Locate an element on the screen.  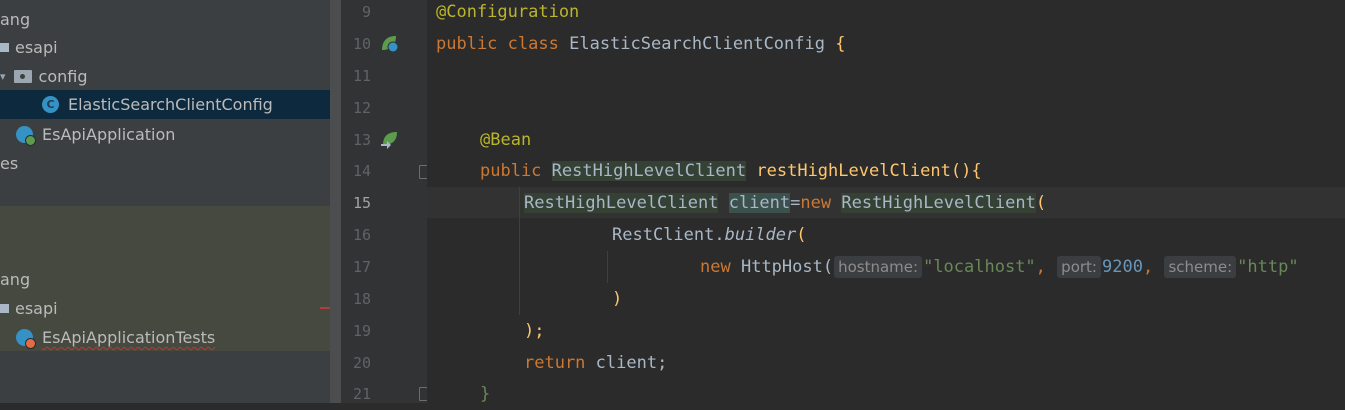
line-number-current: 15 is located at coordinates (361, 203).